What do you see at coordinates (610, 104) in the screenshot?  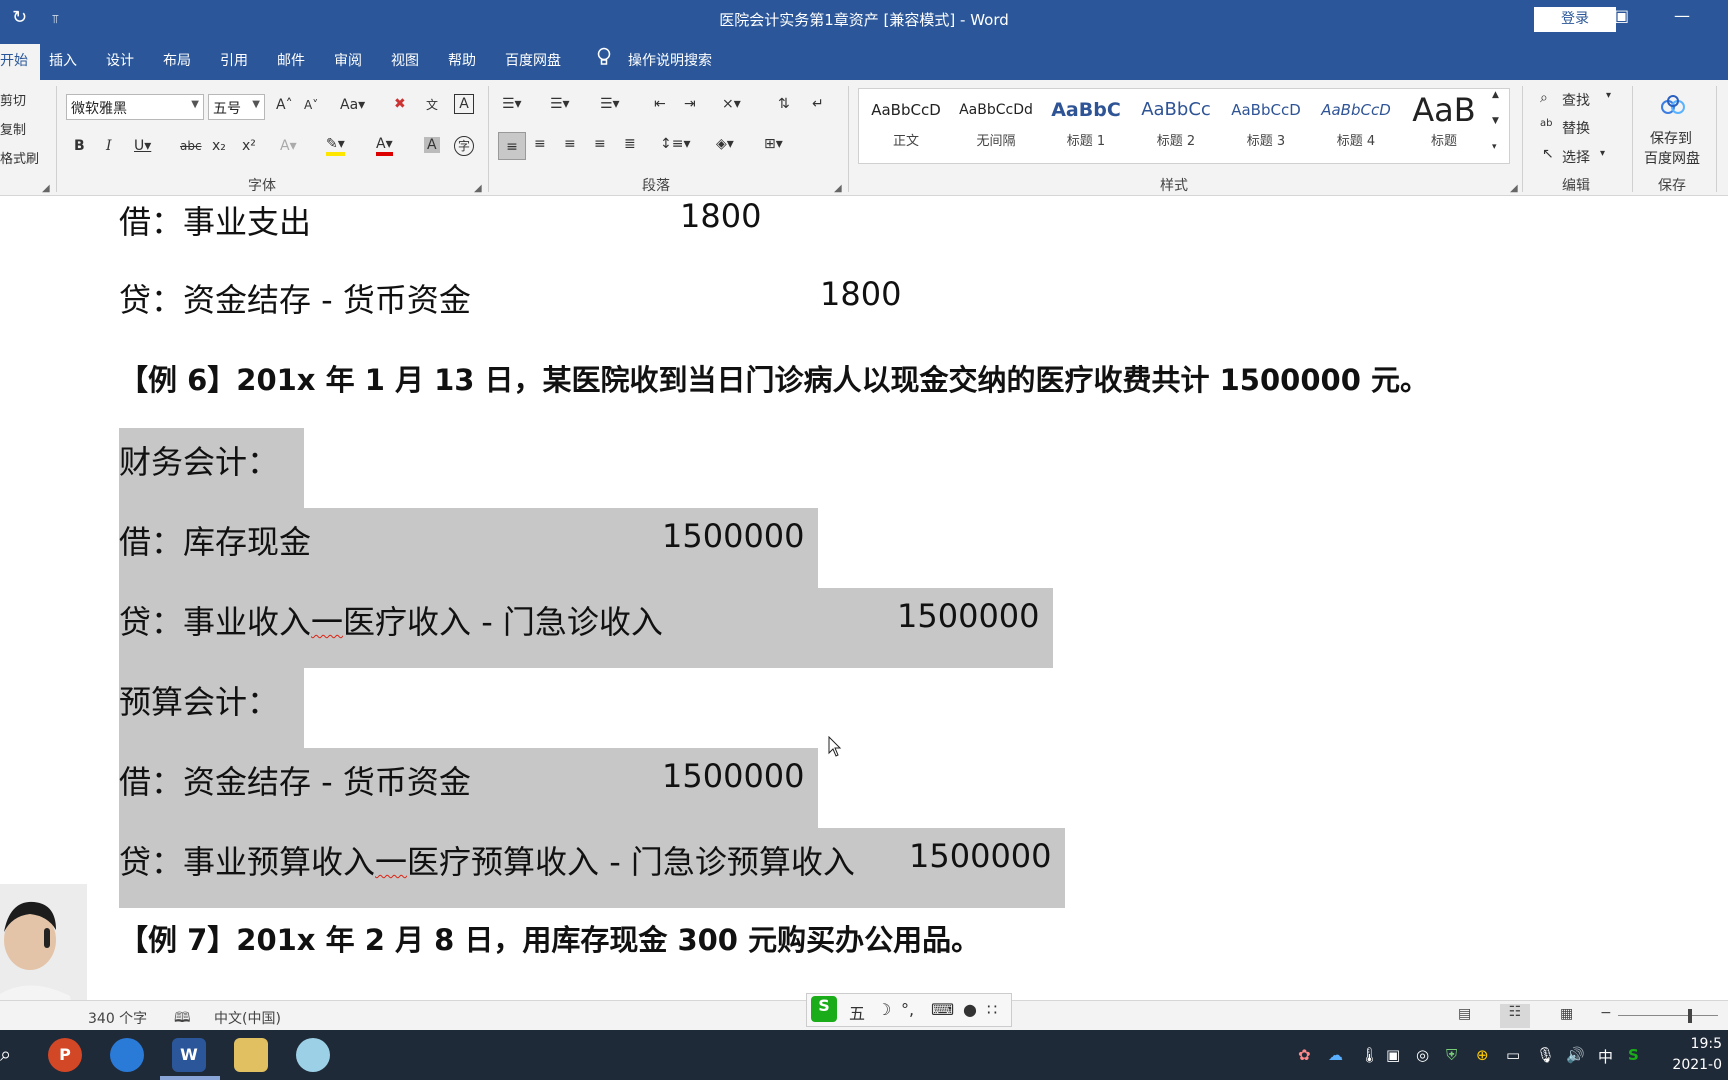 I see `multilevel-list-icon: ☰▾` at bounding box center [610, 104].